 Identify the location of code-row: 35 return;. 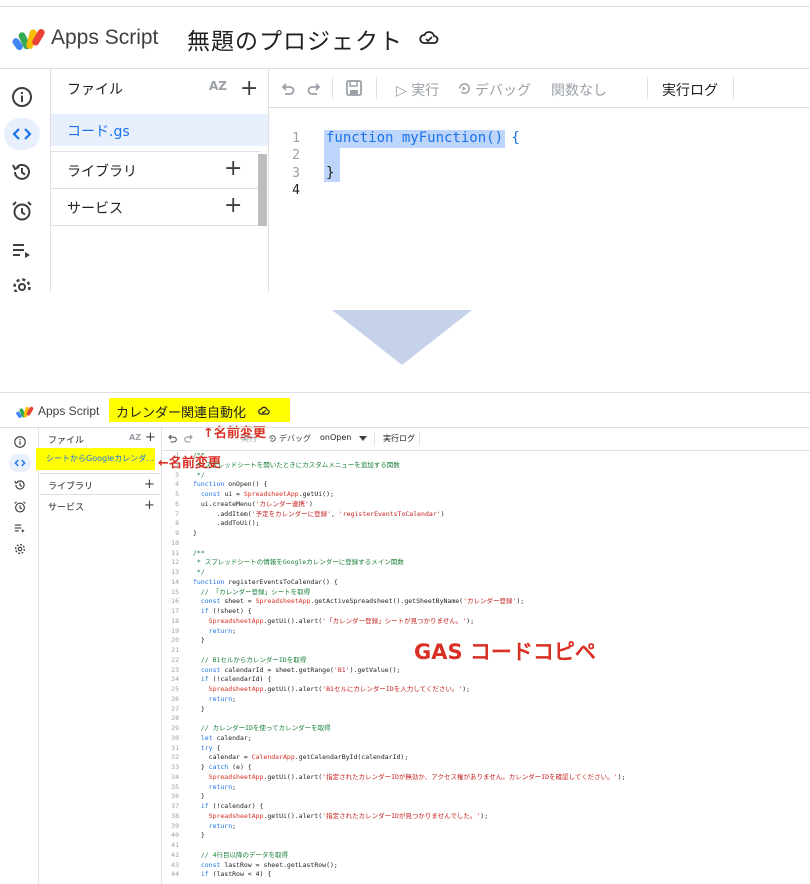
(485, 787).